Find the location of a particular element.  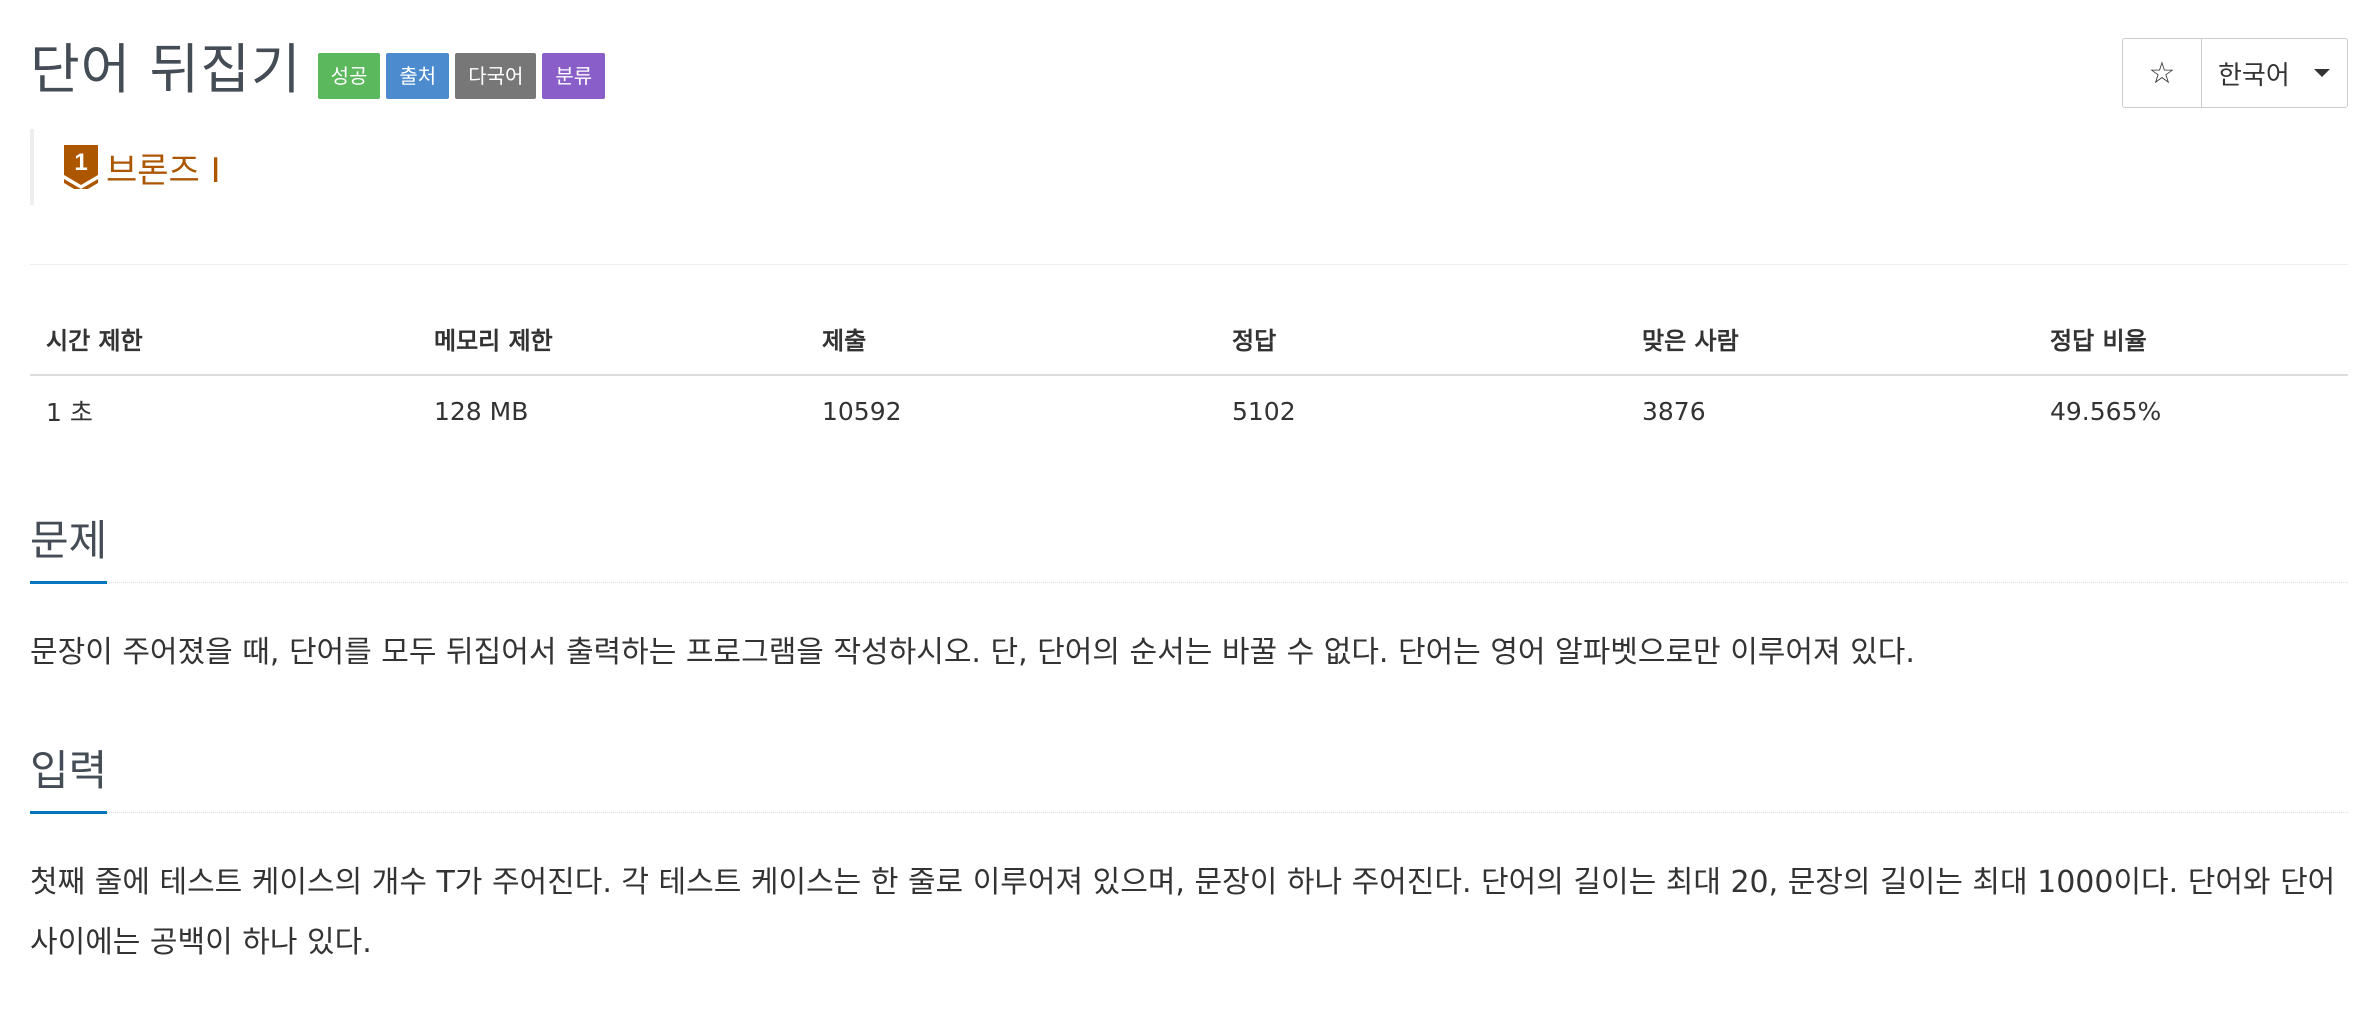

value-memory-limit: 128 MB is located at coordinates (481, 411).